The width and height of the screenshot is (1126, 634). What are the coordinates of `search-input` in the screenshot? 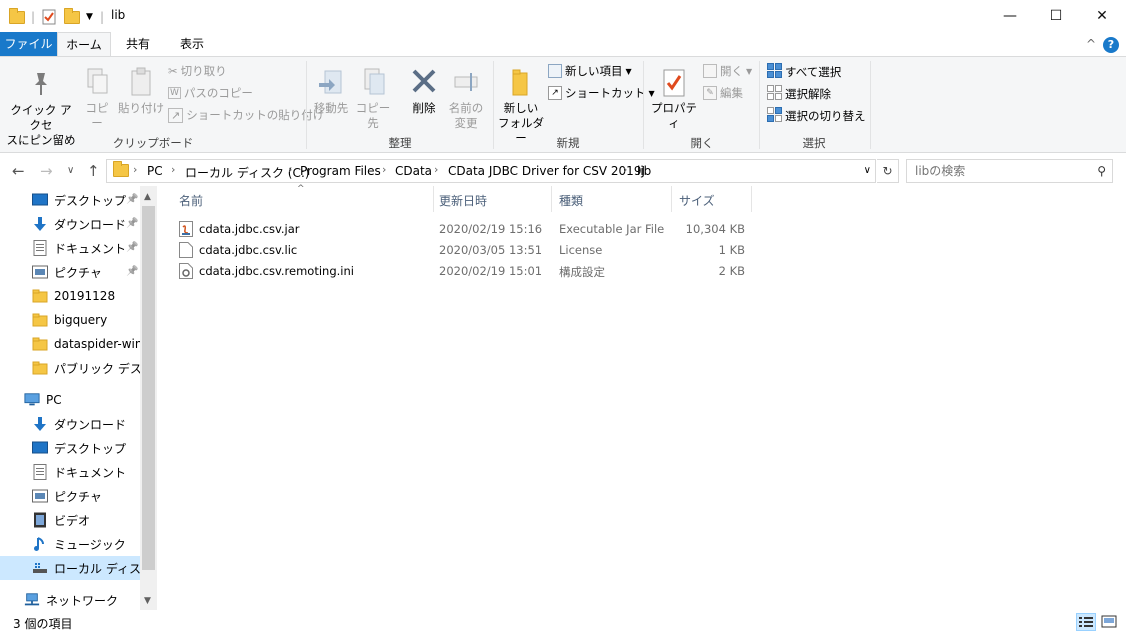 It's located at (997, 171).